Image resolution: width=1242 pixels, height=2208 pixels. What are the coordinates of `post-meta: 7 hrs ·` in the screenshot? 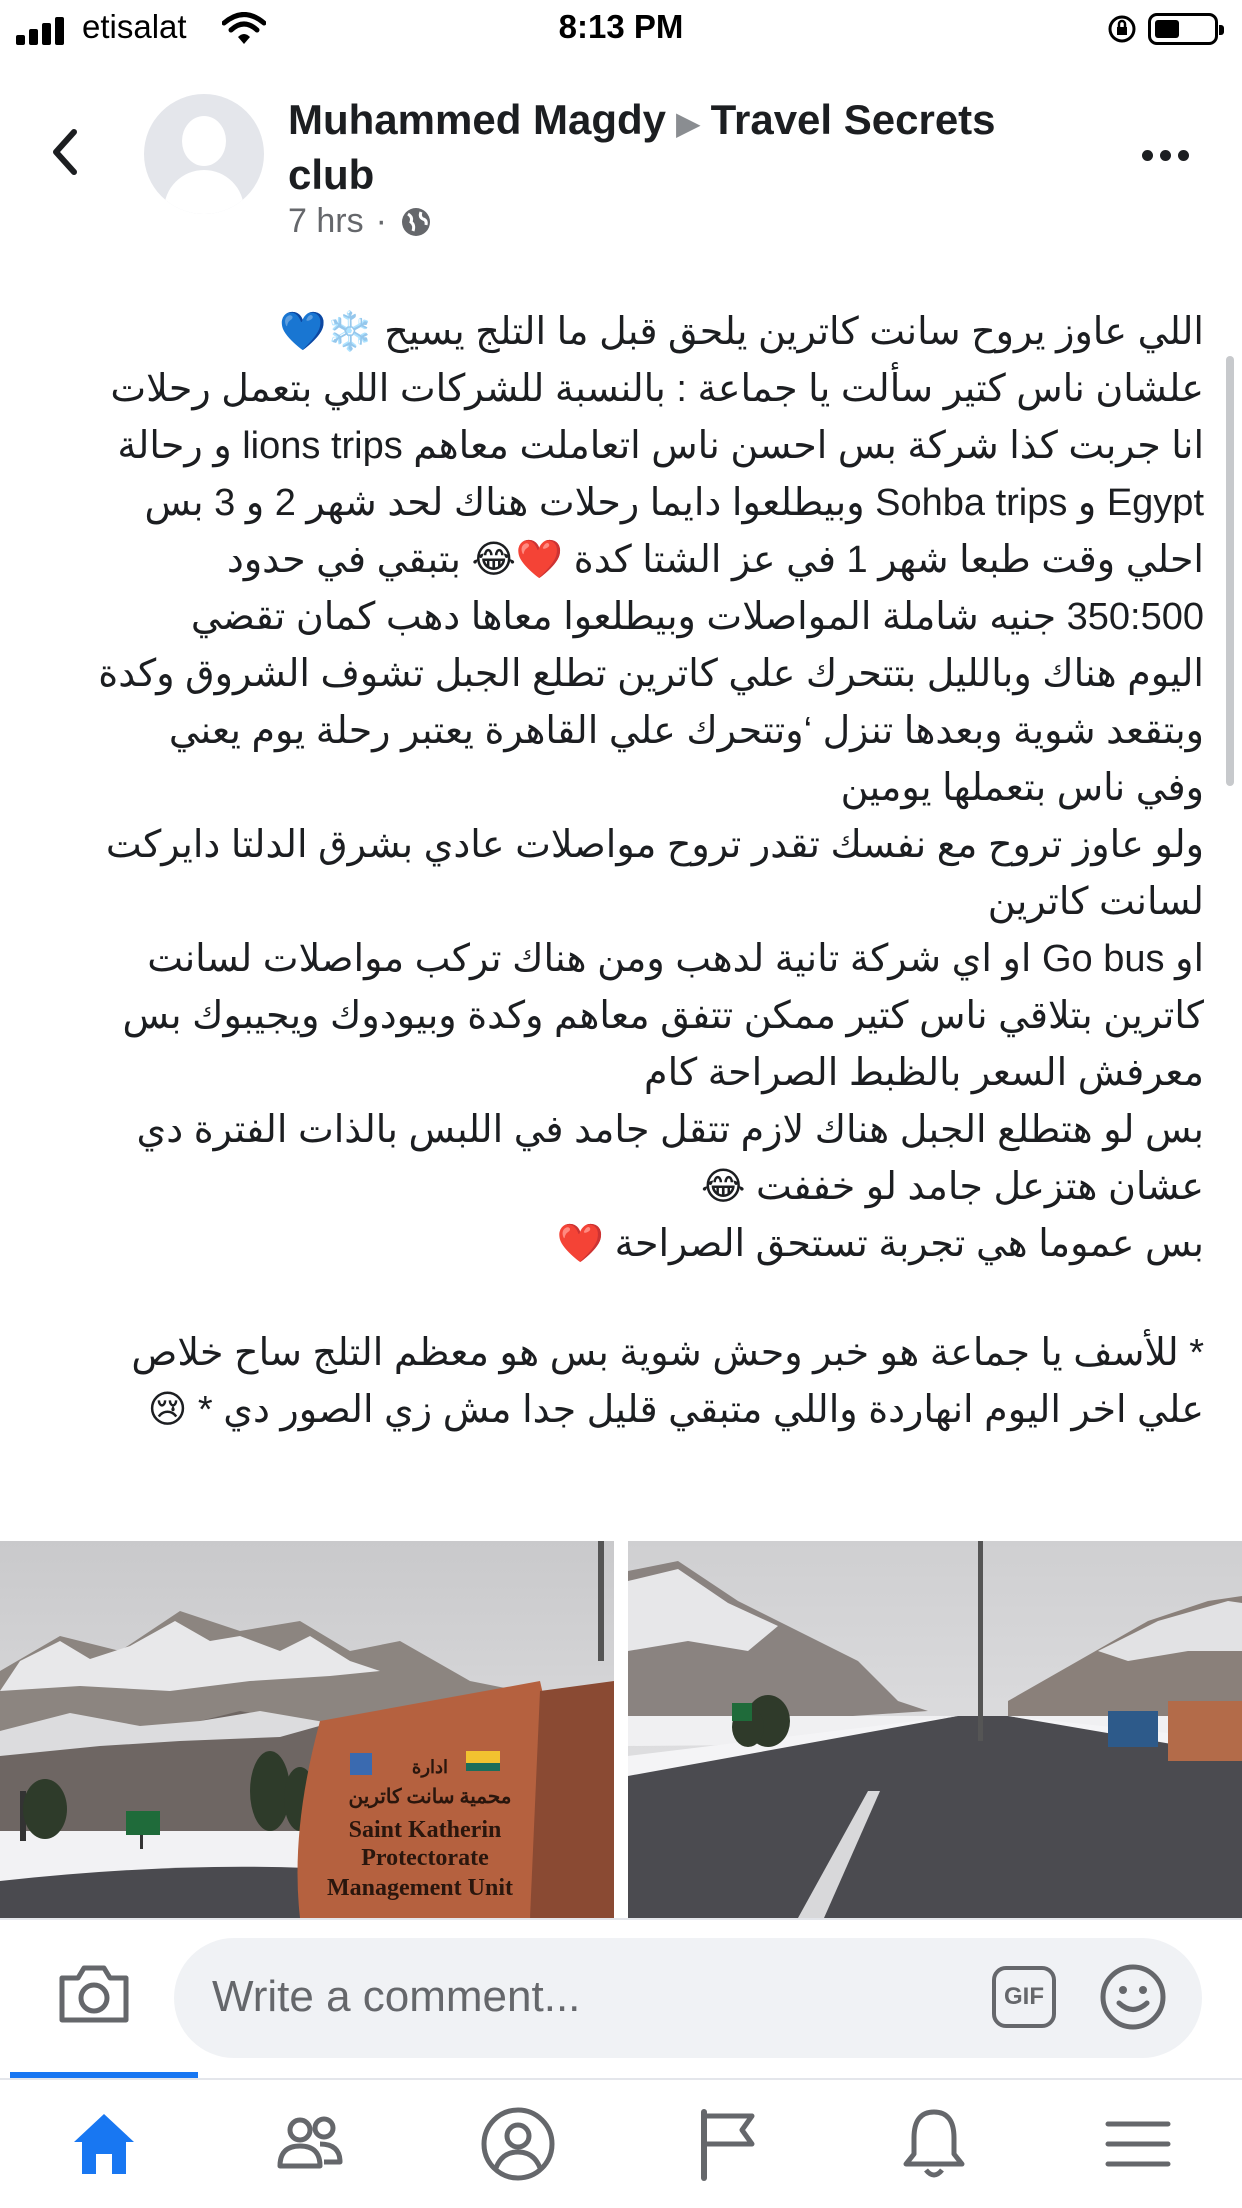 It's located at (360, 221).